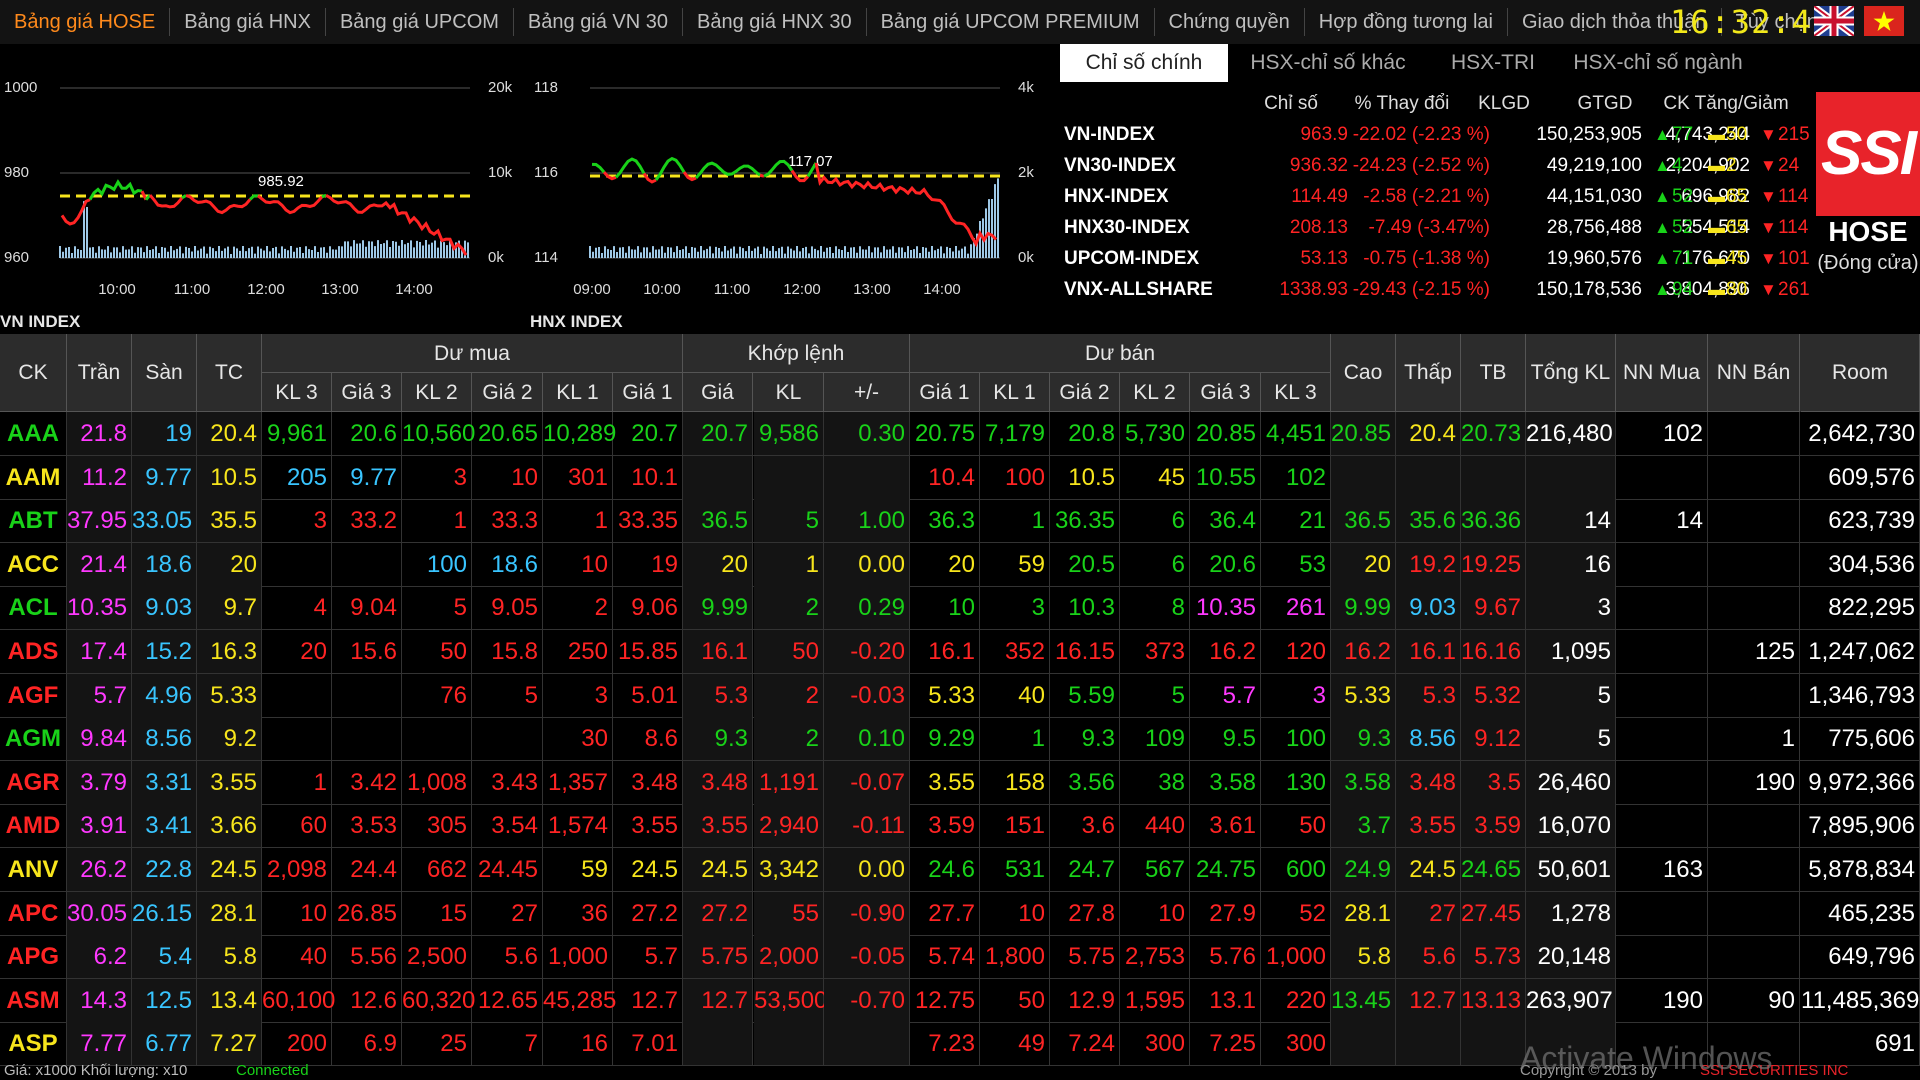 This screenshot has width=1920, height=1080. I want to click on ask-cell: 120, so click(1296, 651).